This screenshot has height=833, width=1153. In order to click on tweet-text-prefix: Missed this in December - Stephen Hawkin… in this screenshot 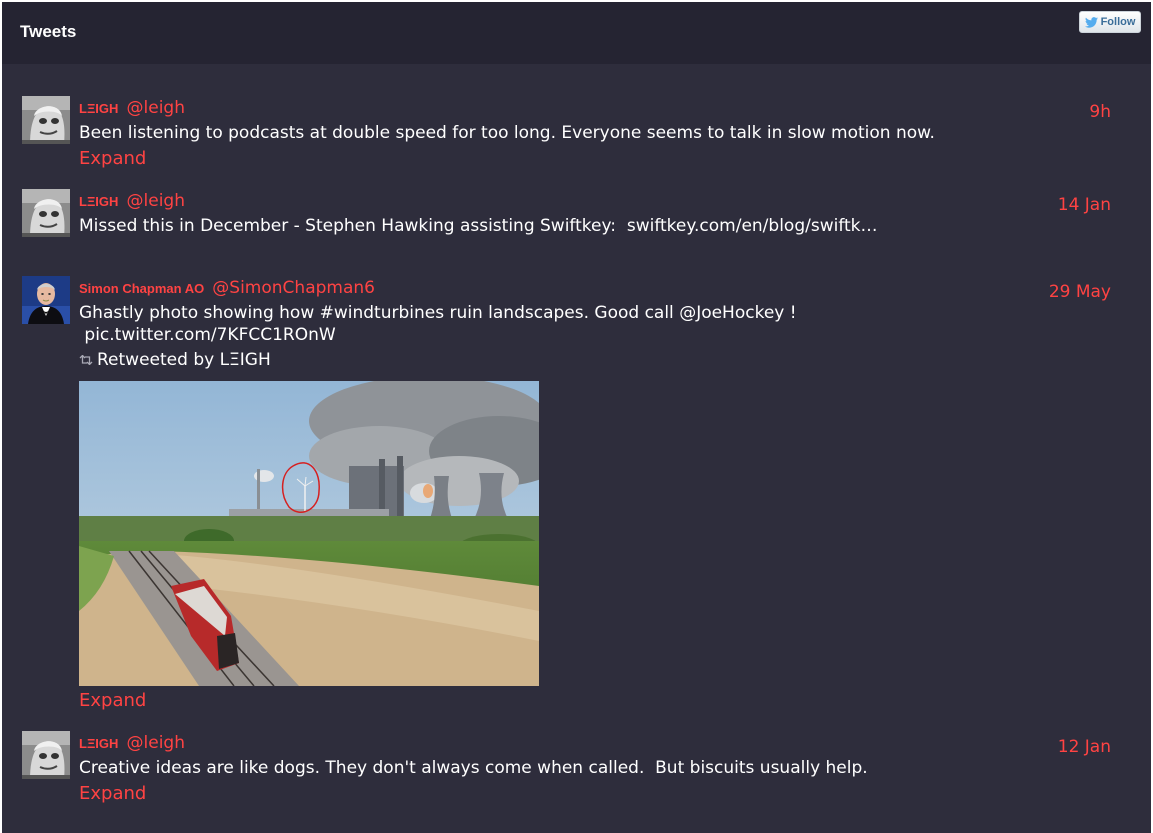, I will do `click(353, 226)`.